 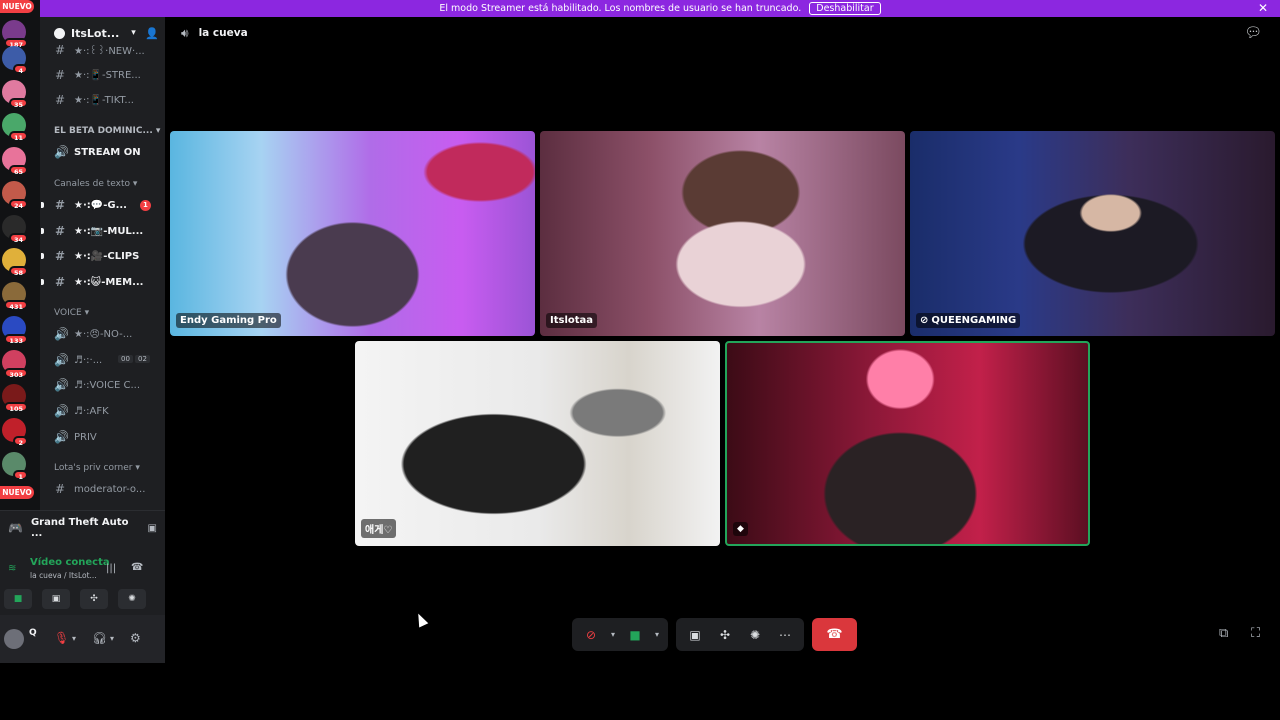 I want to click on voice-status: Vídeo conecta, so click(x=70, y=562).